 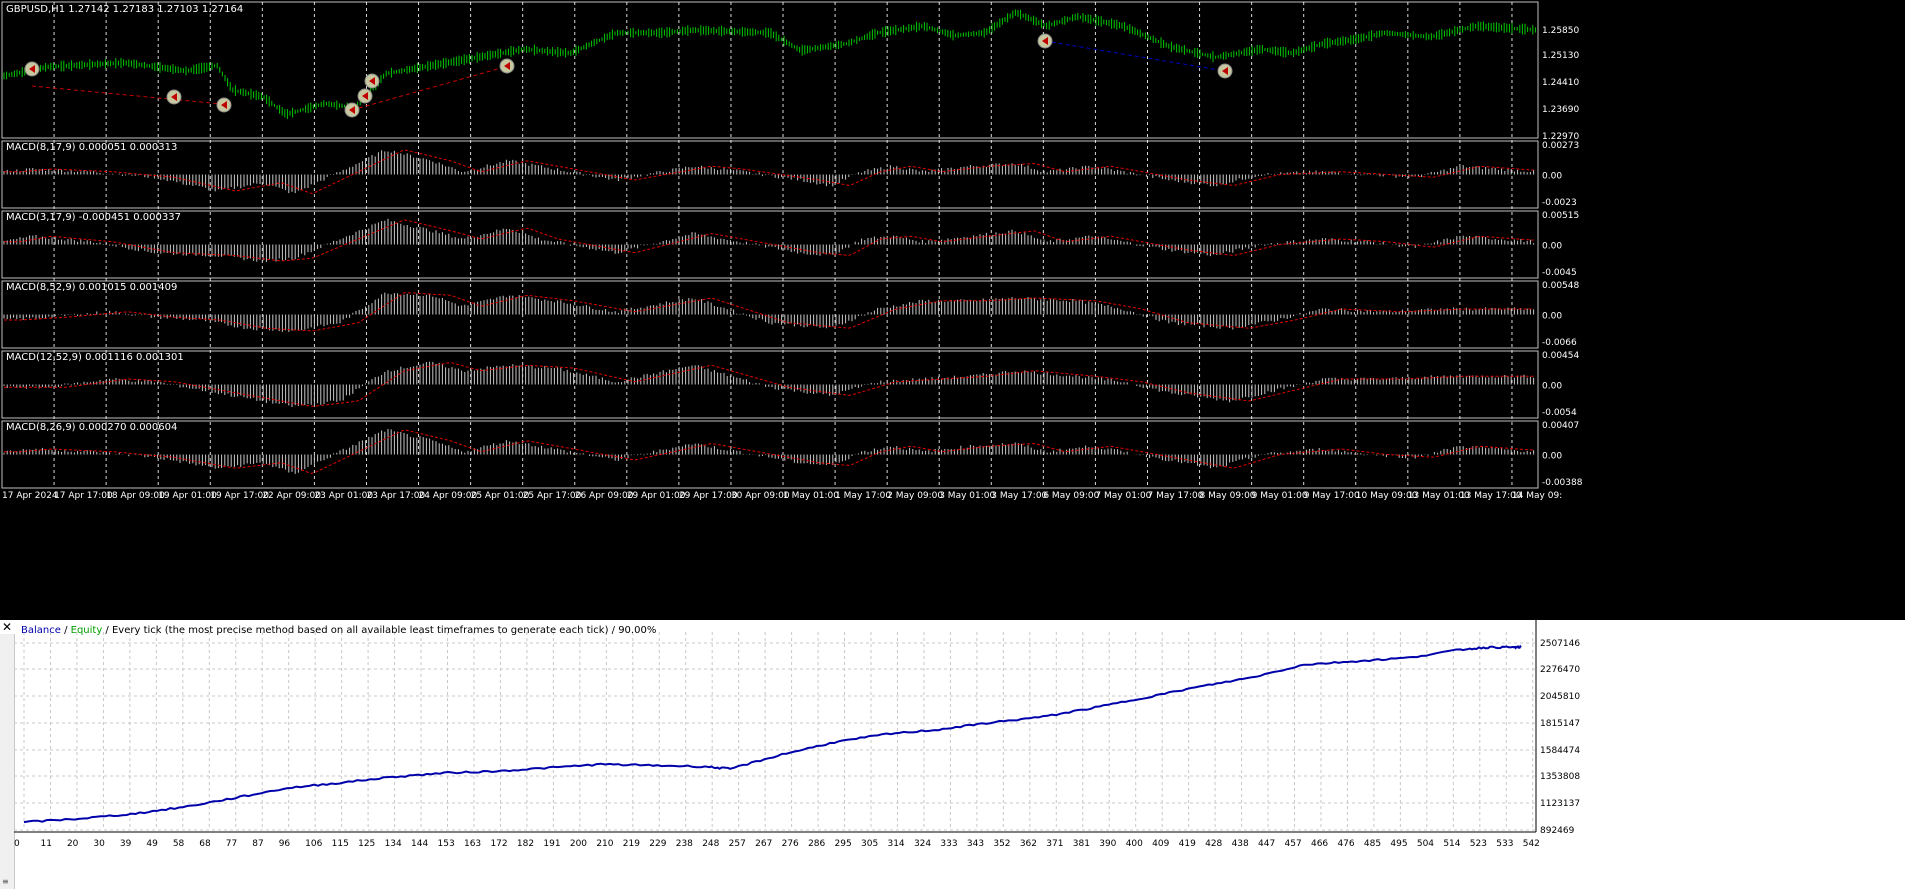 What do you see at coordinates (843, 844) in the screenshot?
I see `tester-x-label: 295` at bounding box center [843, 844].